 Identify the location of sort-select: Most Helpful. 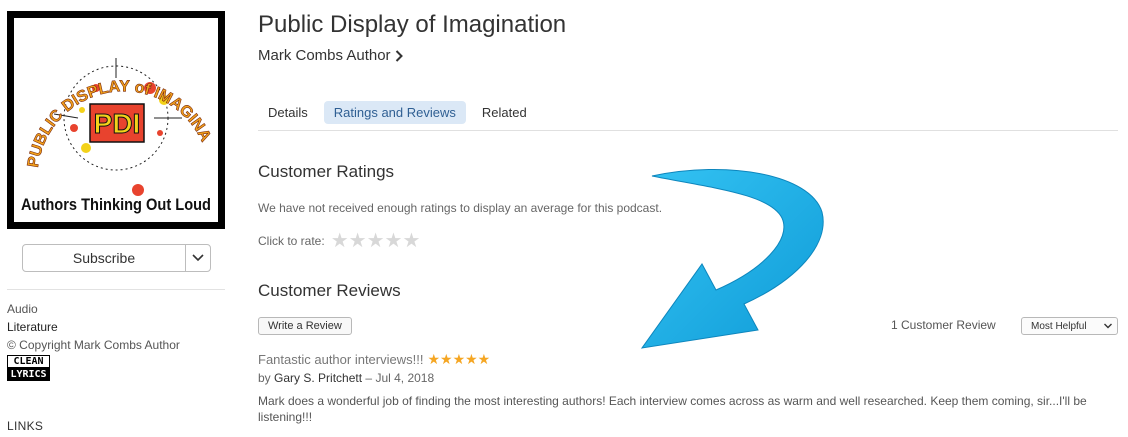
(1069, 326).